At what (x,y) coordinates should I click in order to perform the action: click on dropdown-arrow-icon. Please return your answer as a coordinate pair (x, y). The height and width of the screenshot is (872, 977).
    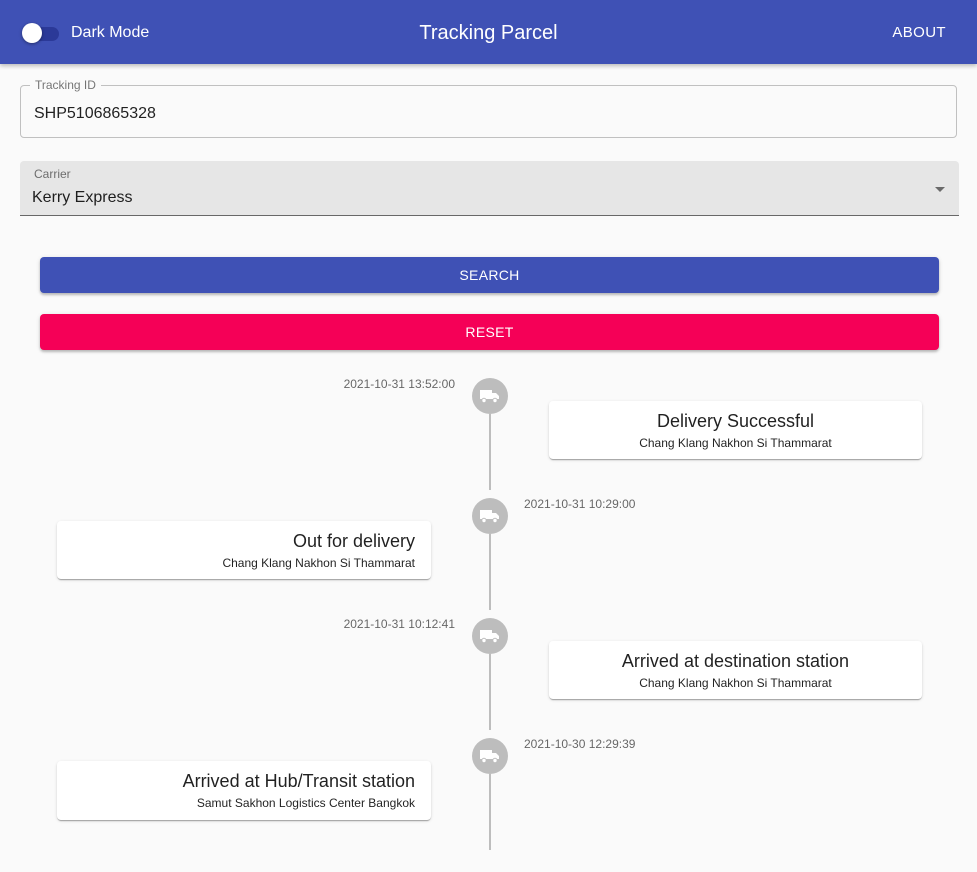
    Looking at the image, I should click on (940, 189).